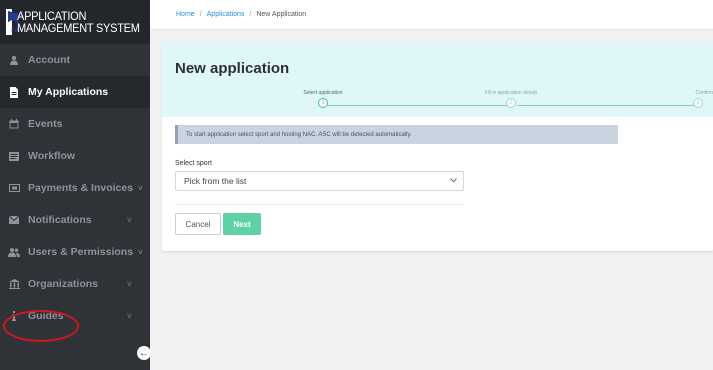 Image resolution: width=713 pixels, height=370 pixels. What do you see at coordinates (15, 22) in the screenshot?
I see `fai-logo-icon: FAI` at bounding box center [15, 22].